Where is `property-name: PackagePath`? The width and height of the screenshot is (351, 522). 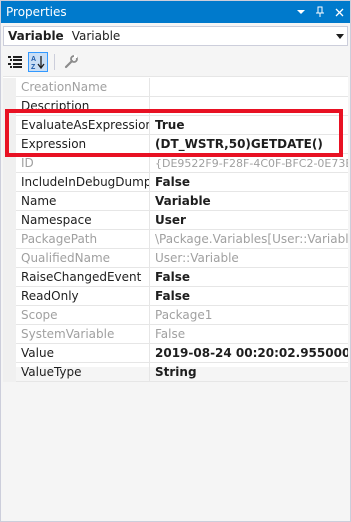 property-name: PackagePath is located at coordinates (83, 239).